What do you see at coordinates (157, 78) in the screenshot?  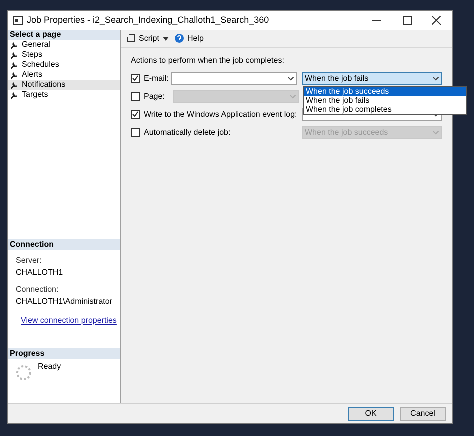 I see `checkbox-label: E-mail:` at bounding box center [157, 78].